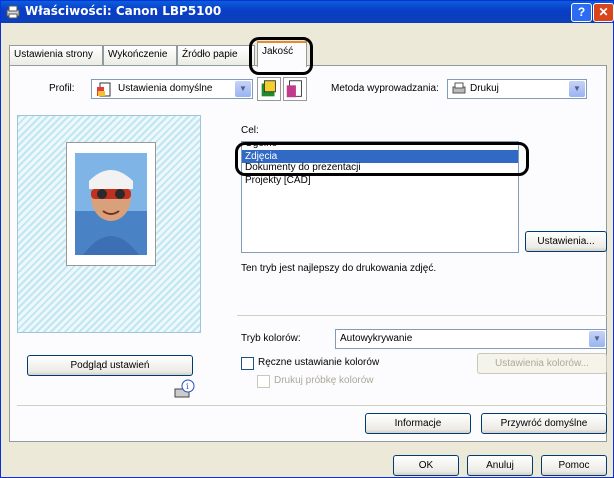 Image resolution: width=614 pixels, height=478 pixels. I want to click on highlight-tab, so click(281, 56).